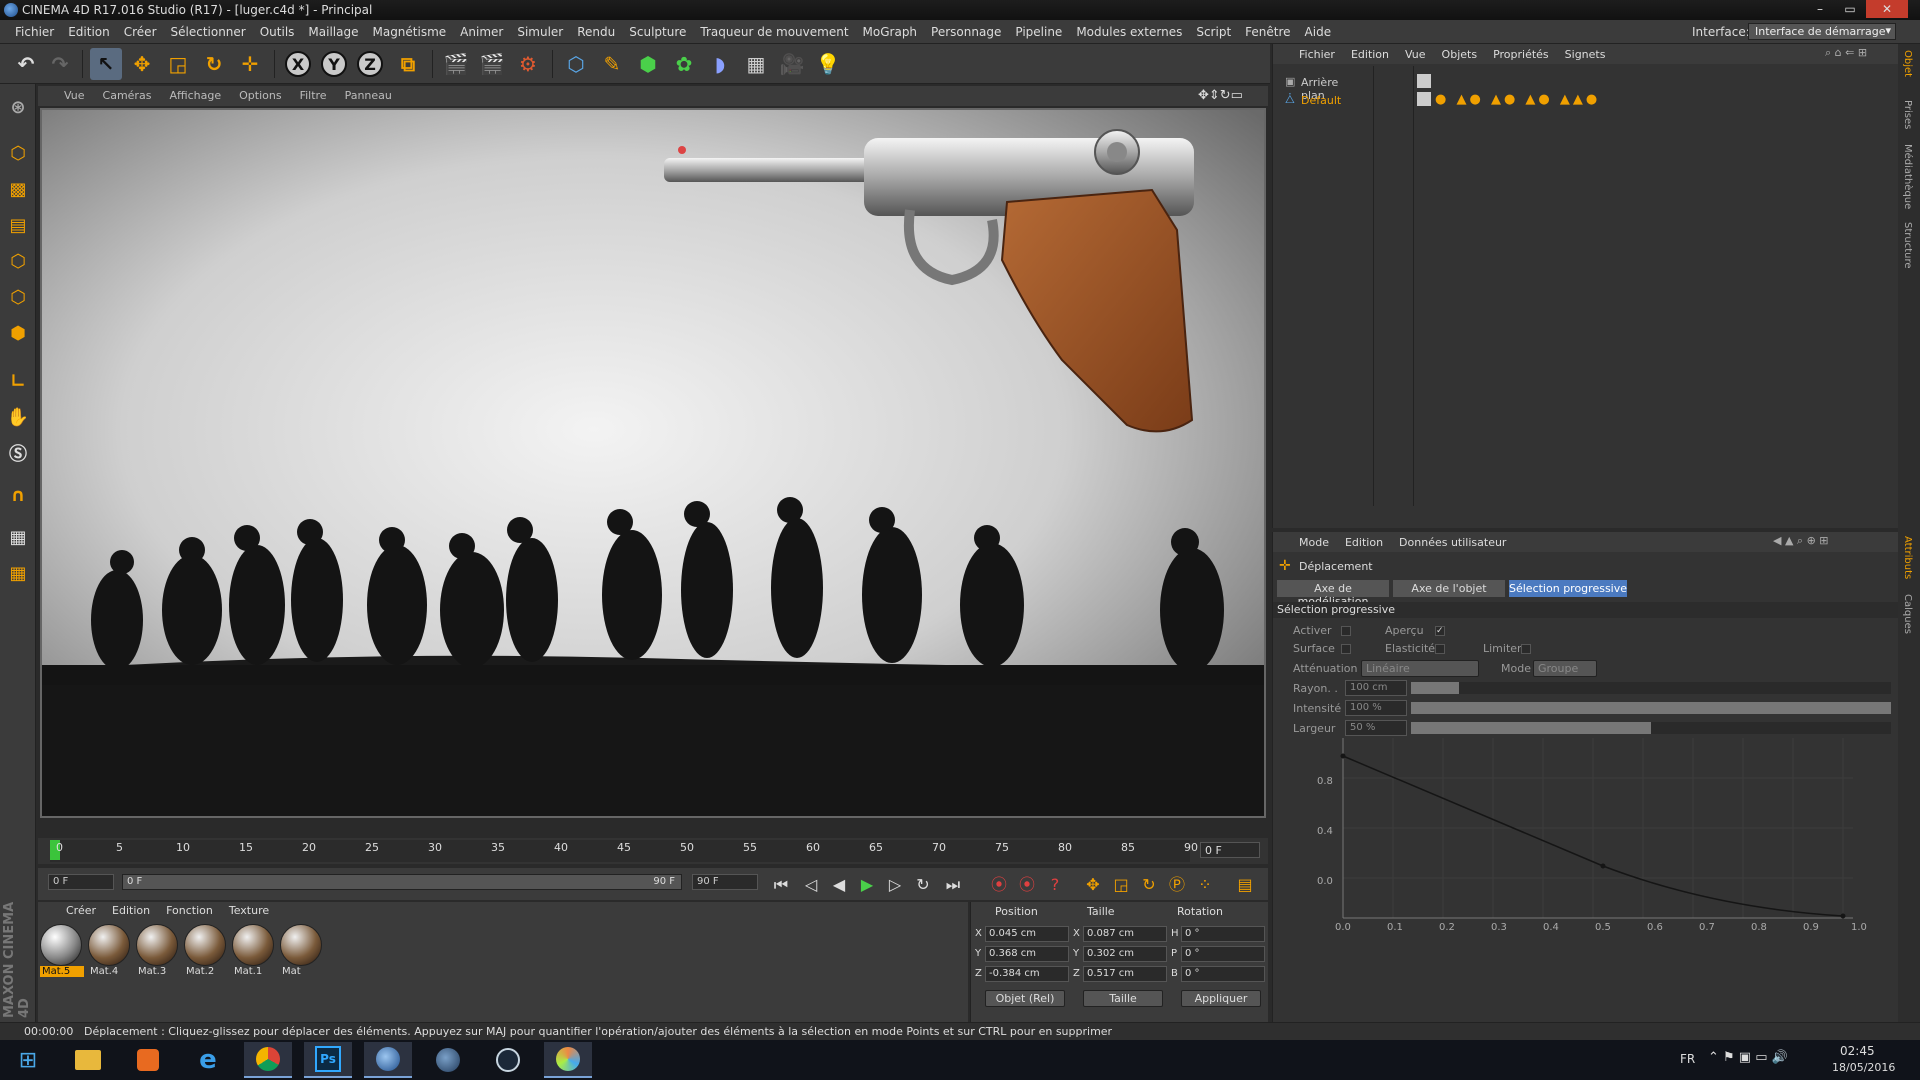 This screenshot has height=1080, width=1920. Describe the element at coordinates (1517, 99) in the screenshot. I see `material-tags-row: ● ▲● ▲● ▲● ▲▲●` at that location.